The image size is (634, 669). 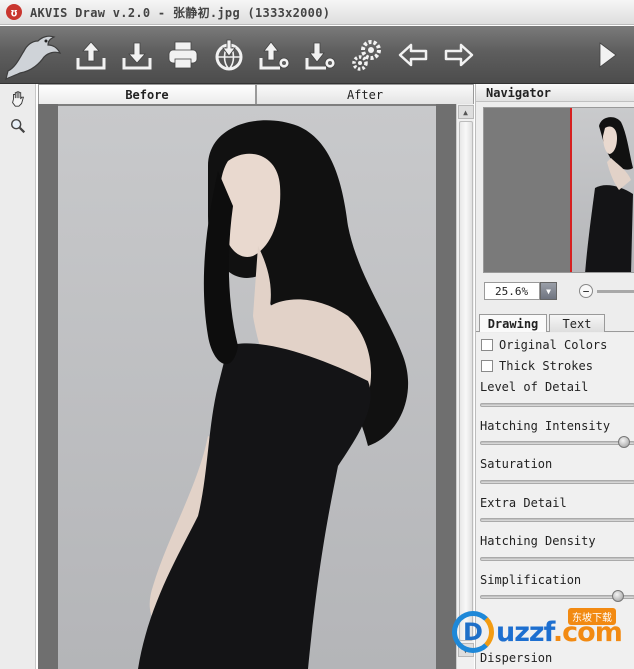 I want to click on canvas-vertical-scrollbar: ▲ ▼, so click(x=465, y=386).